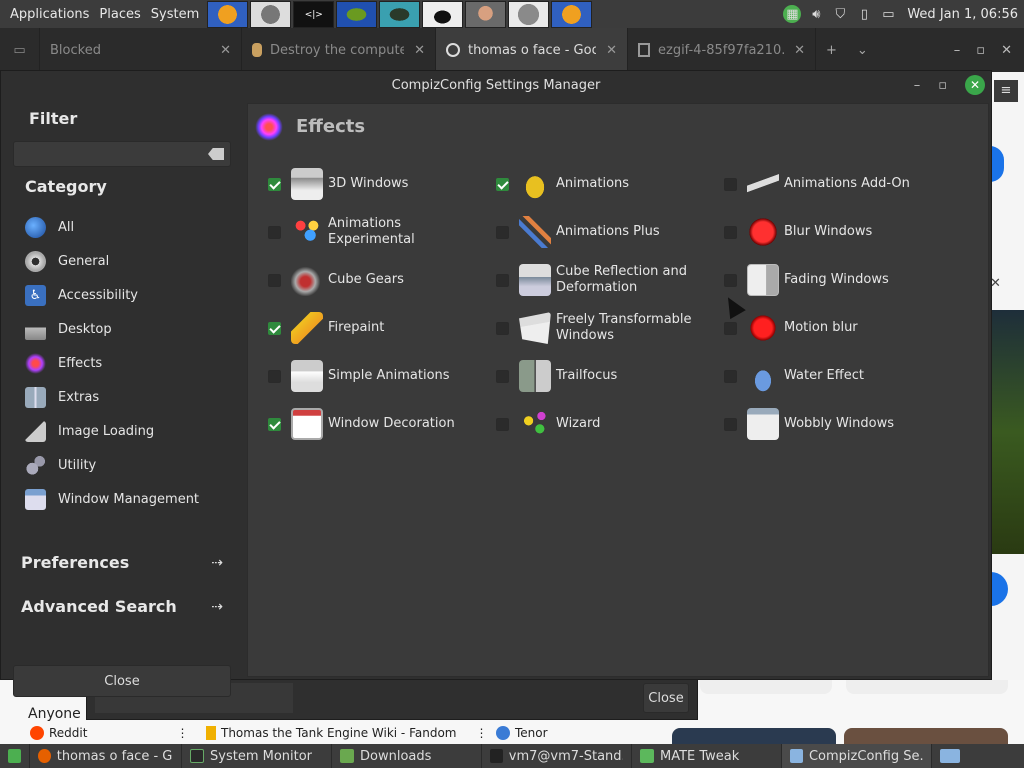  I want to click on blur-windows-icon, so click(763, 232).